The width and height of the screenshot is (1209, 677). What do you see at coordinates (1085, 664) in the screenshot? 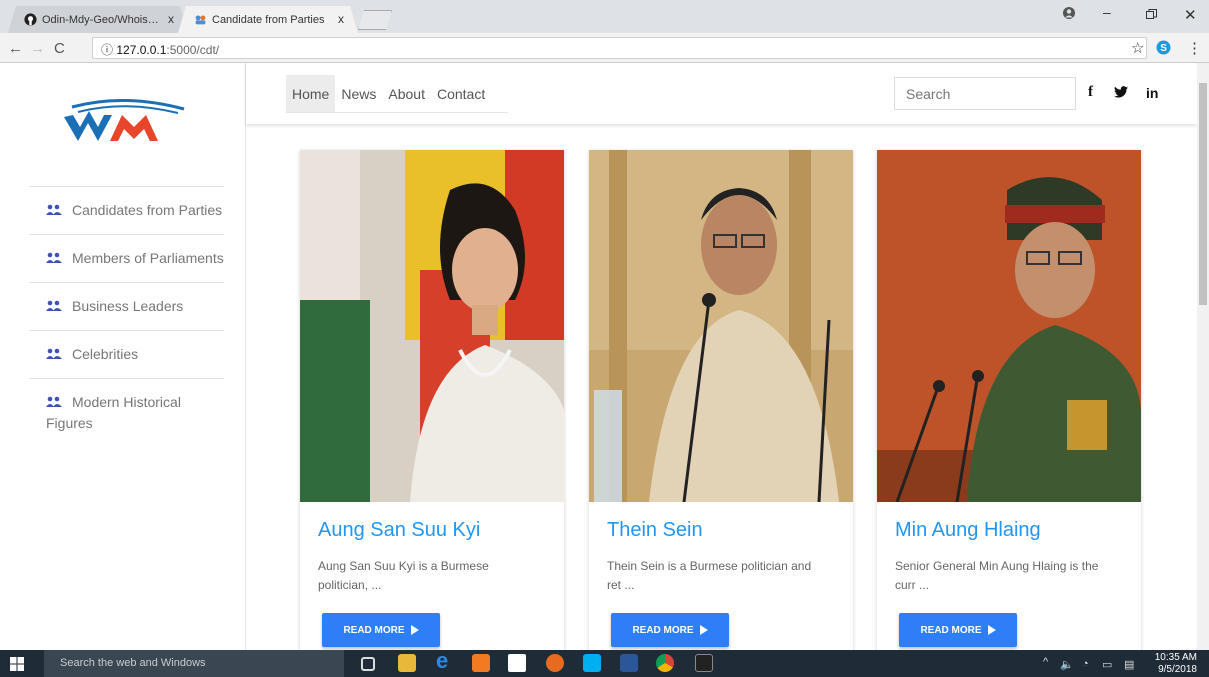
I see `network-icon: ◔` at bounding box center [1085, 664].